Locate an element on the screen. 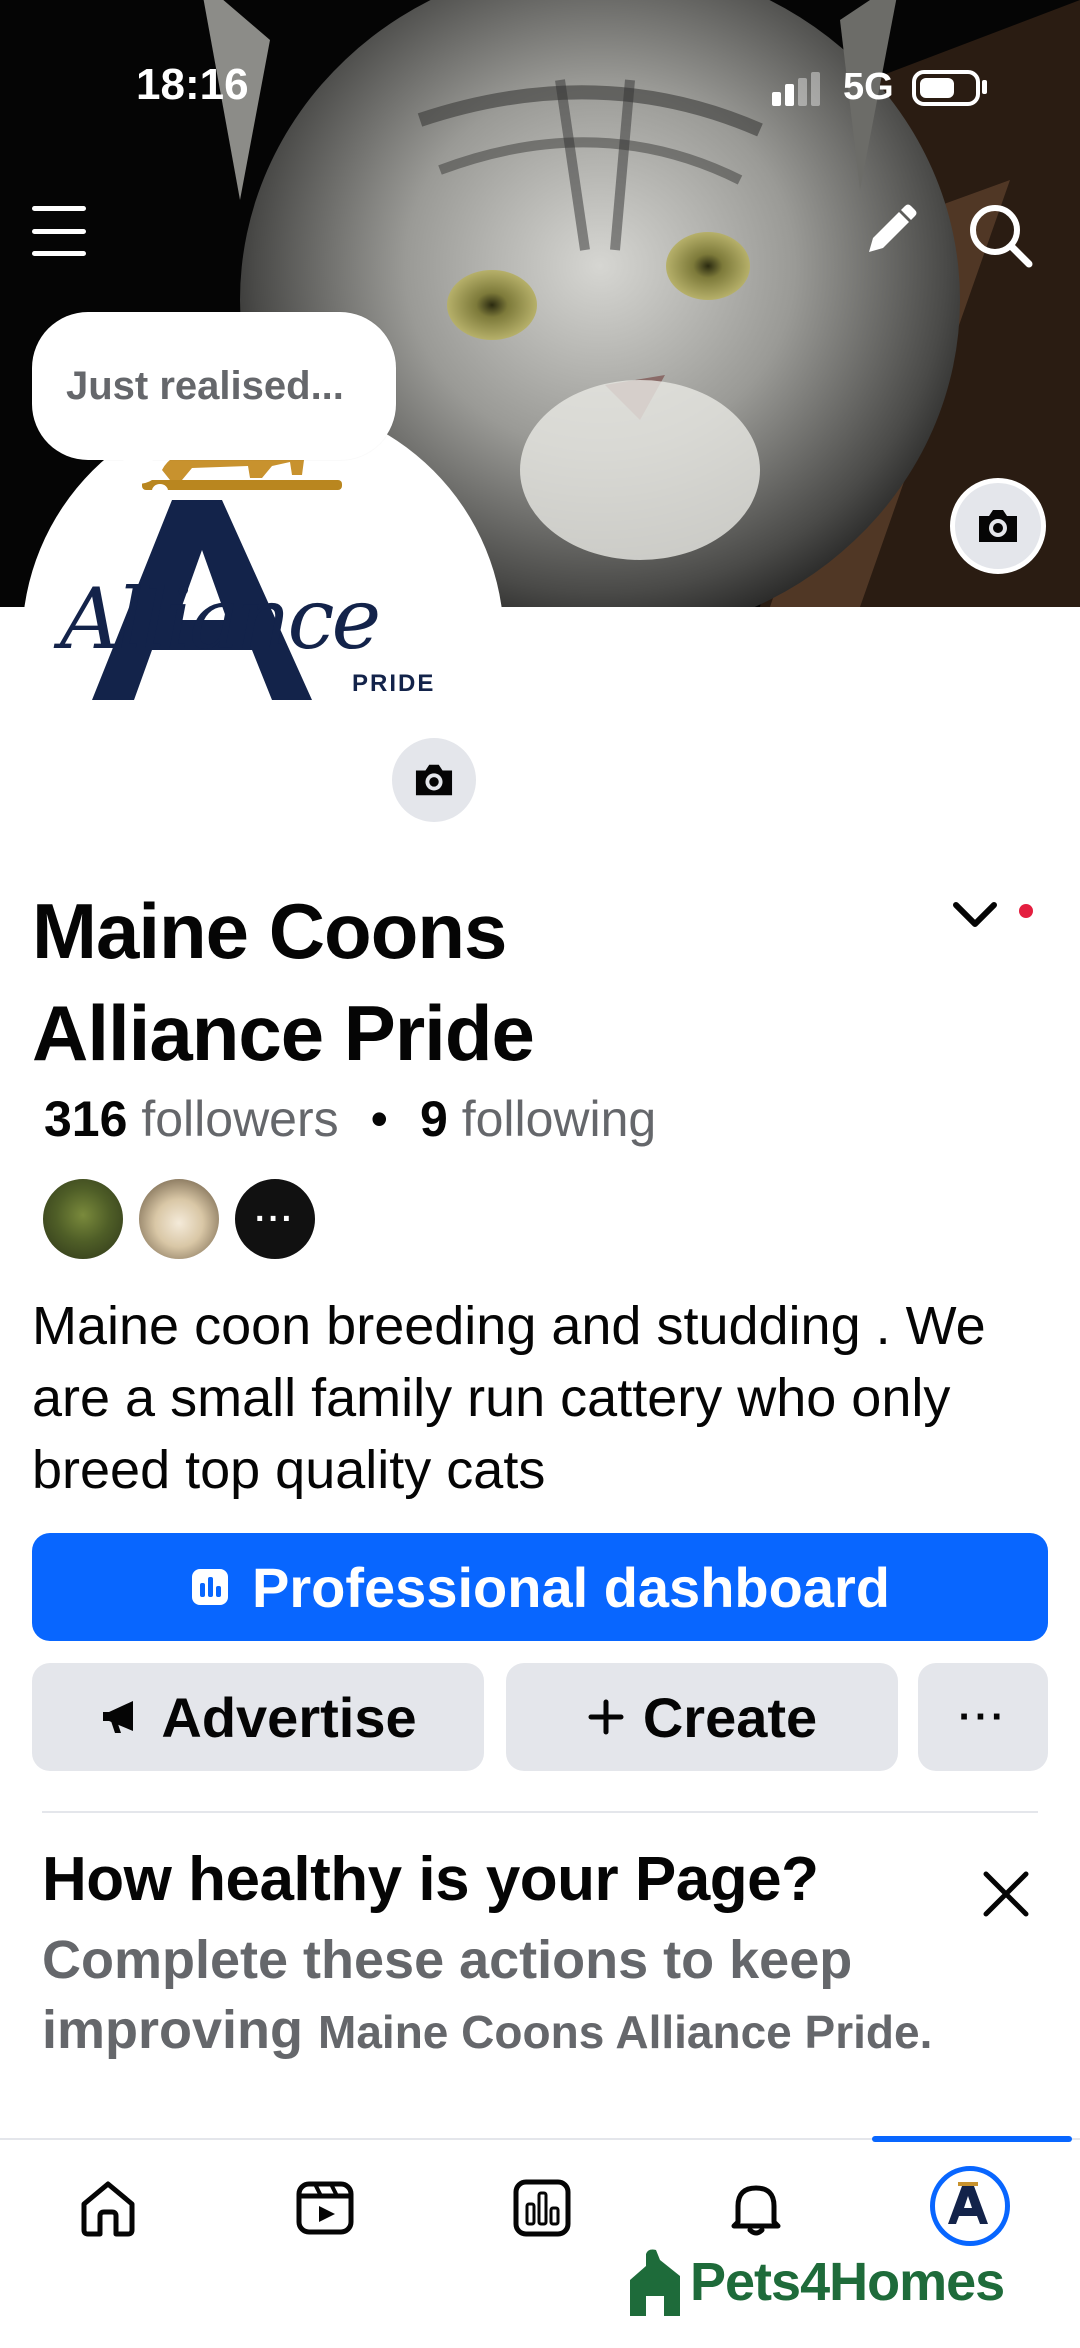 The width and height of the screenshot is (1080, 2348). logo-subtext: PRIDE is located at coordinates (394, 683).